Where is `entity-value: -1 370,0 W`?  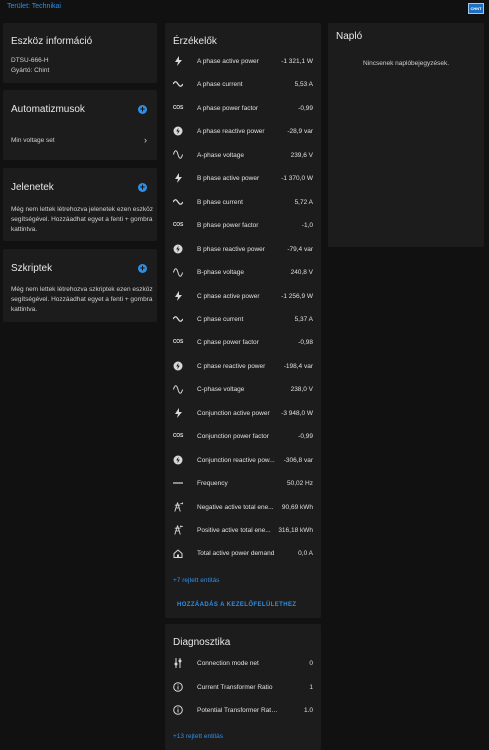
entity-value: -1 370,0 W is located at coordinates (297, 179).